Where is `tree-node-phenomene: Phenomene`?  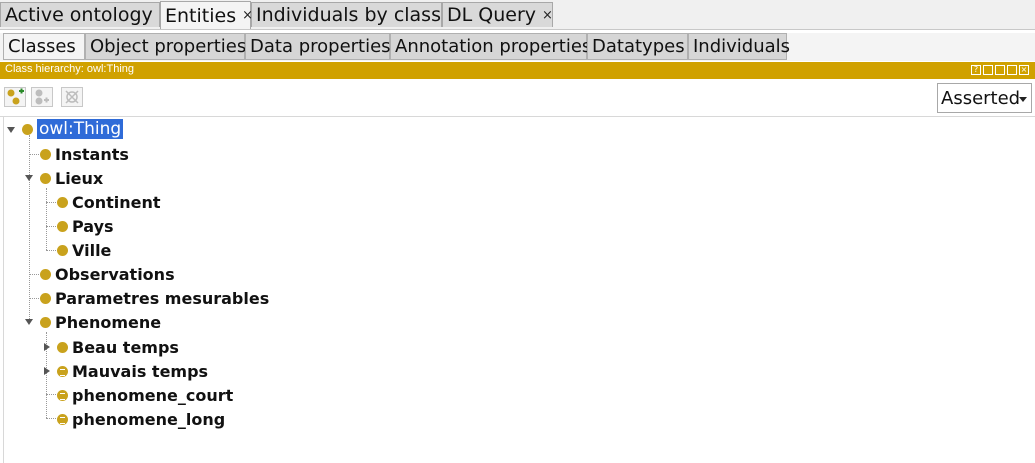
tree-node-phenomene: Phenomene is located at coordinates (100, 322).